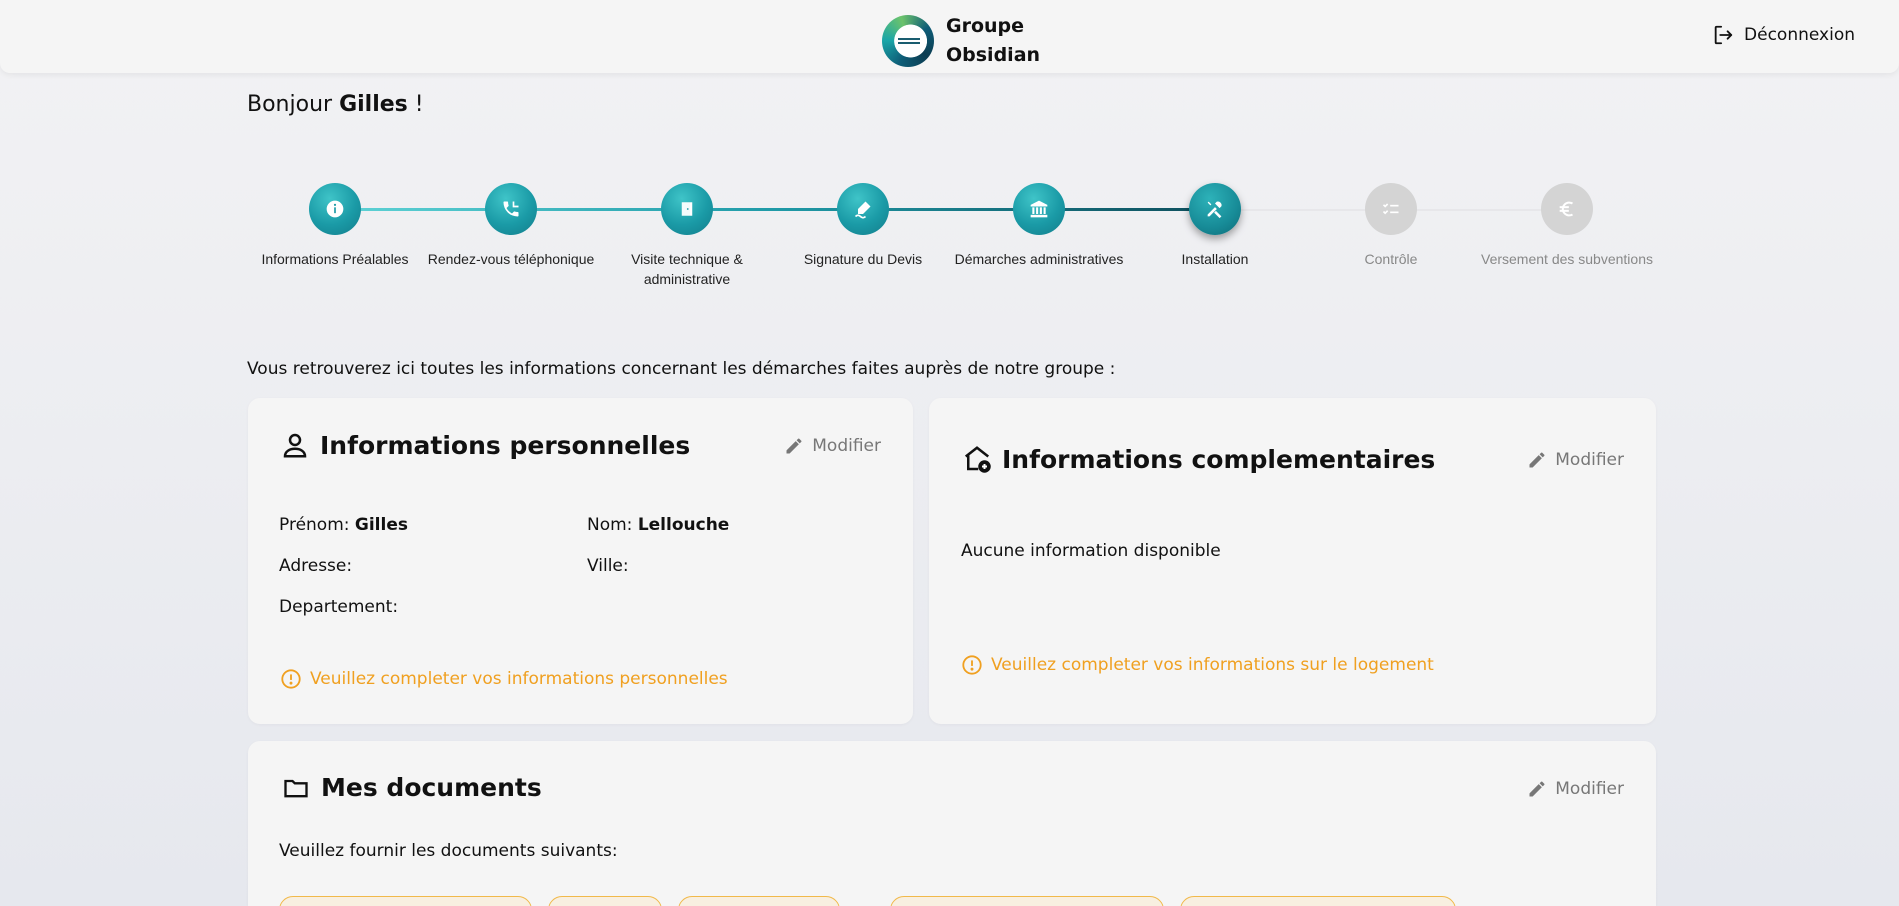 The height and width of the screenshot is (906, 1899). I want to click on city-label: Ville:, so click(608, 566).